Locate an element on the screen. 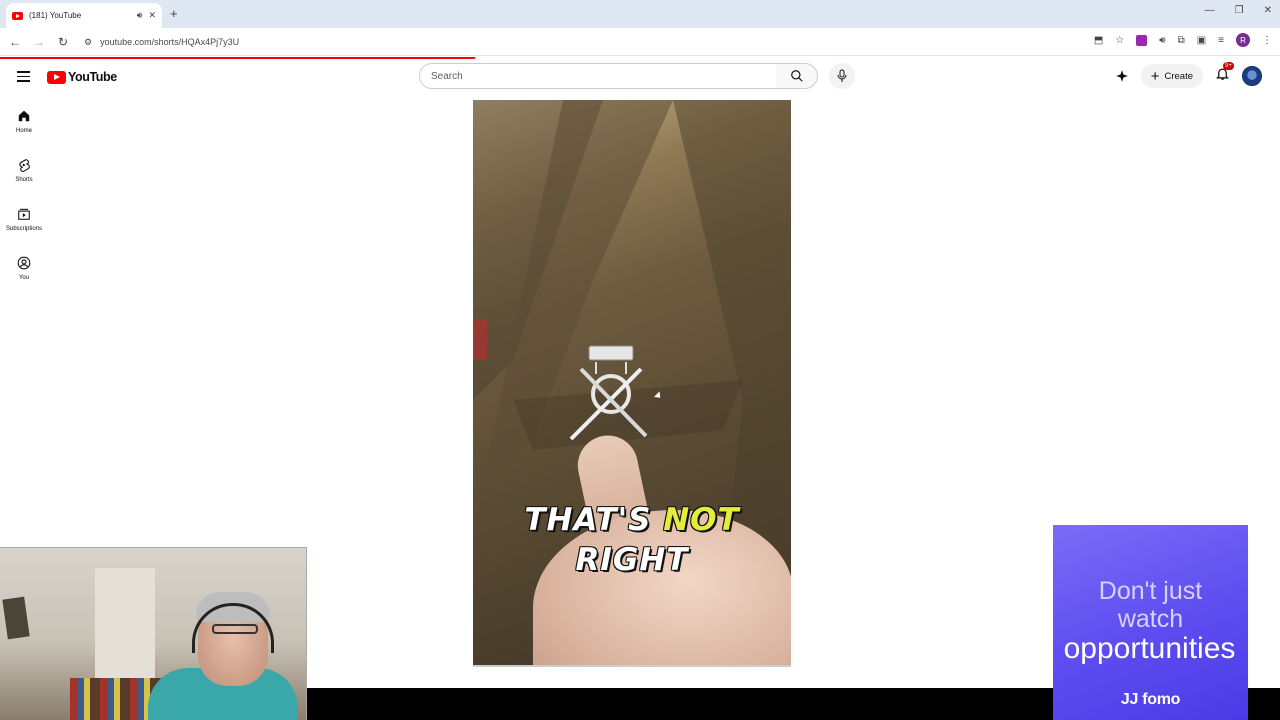 The height and width of the screenshot is (720, 1280). plus-icon: + is located at coordinates (1155, 76).